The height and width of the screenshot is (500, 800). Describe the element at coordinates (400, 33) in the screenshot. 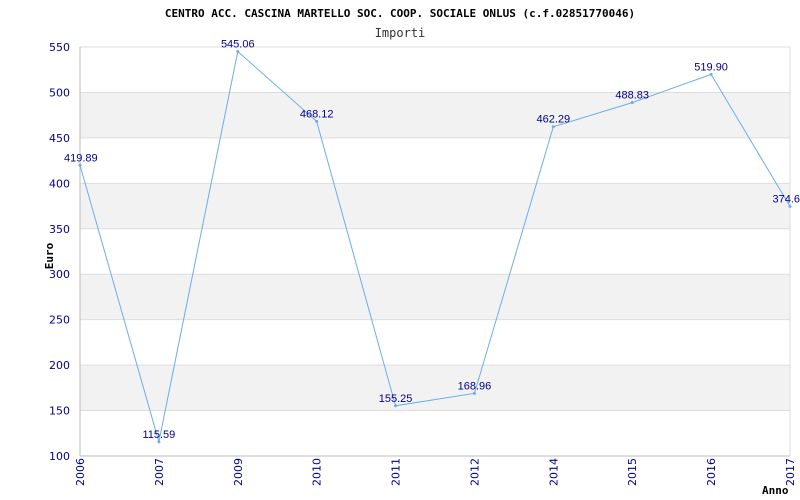

I see `chart-subtitle: Importi` at that location.